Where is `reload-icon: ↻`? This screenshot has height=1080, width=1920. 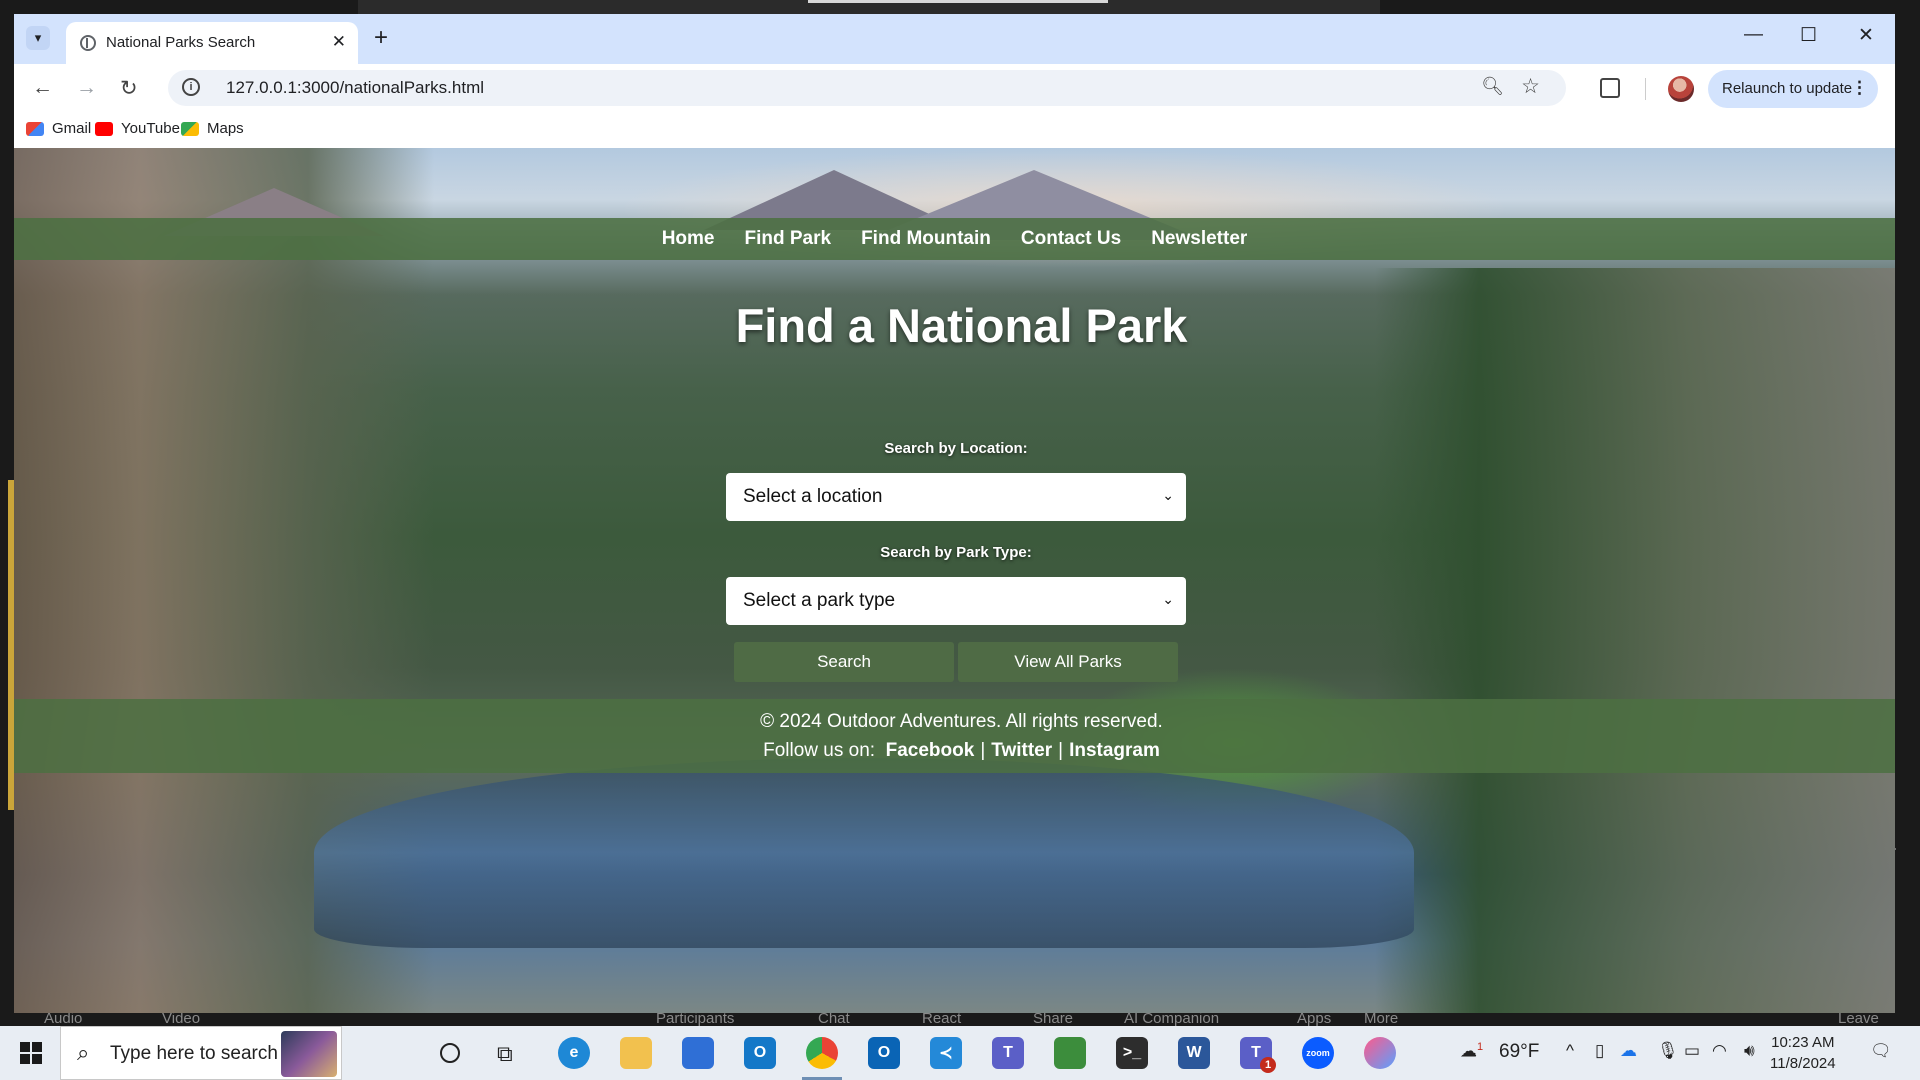 reload-icon: ↻ is located at coordinates (129, 88).